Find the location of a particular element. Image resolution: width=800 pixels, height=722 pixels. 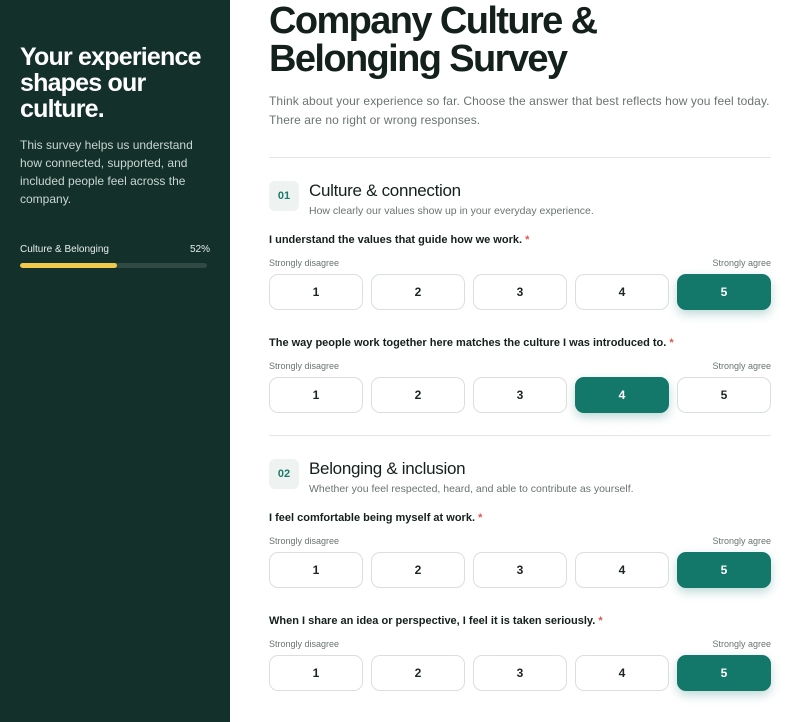

sidebar-title: Your experience shapes our culture. is located at coordinates (110, 83).